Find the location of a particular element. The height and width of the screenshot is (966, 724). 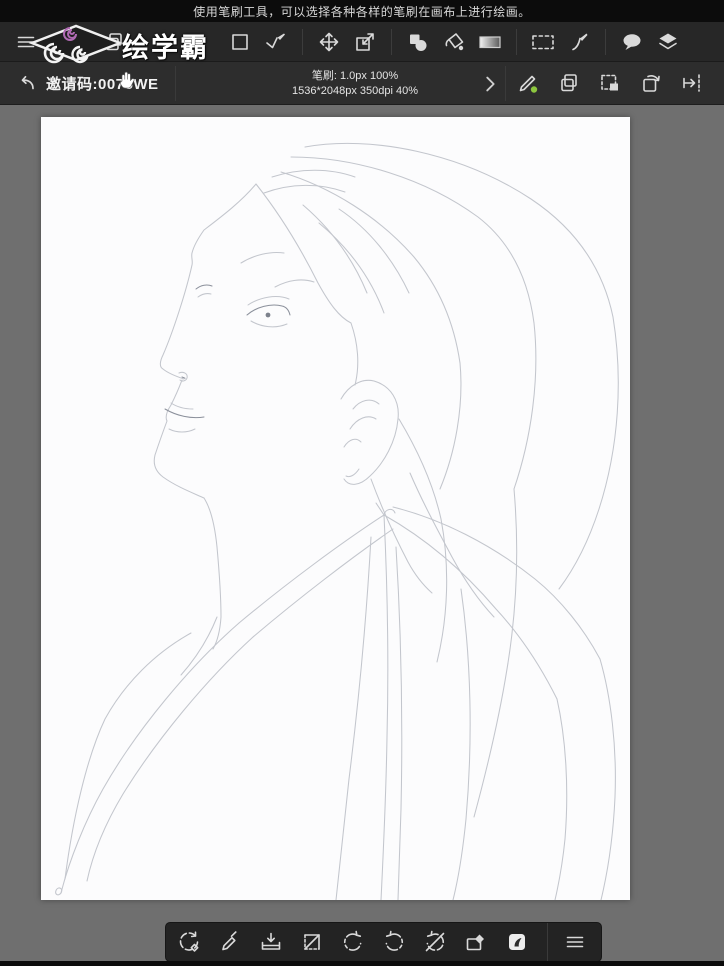

tool-copy-squares-button is located at coordinates (114, 42).